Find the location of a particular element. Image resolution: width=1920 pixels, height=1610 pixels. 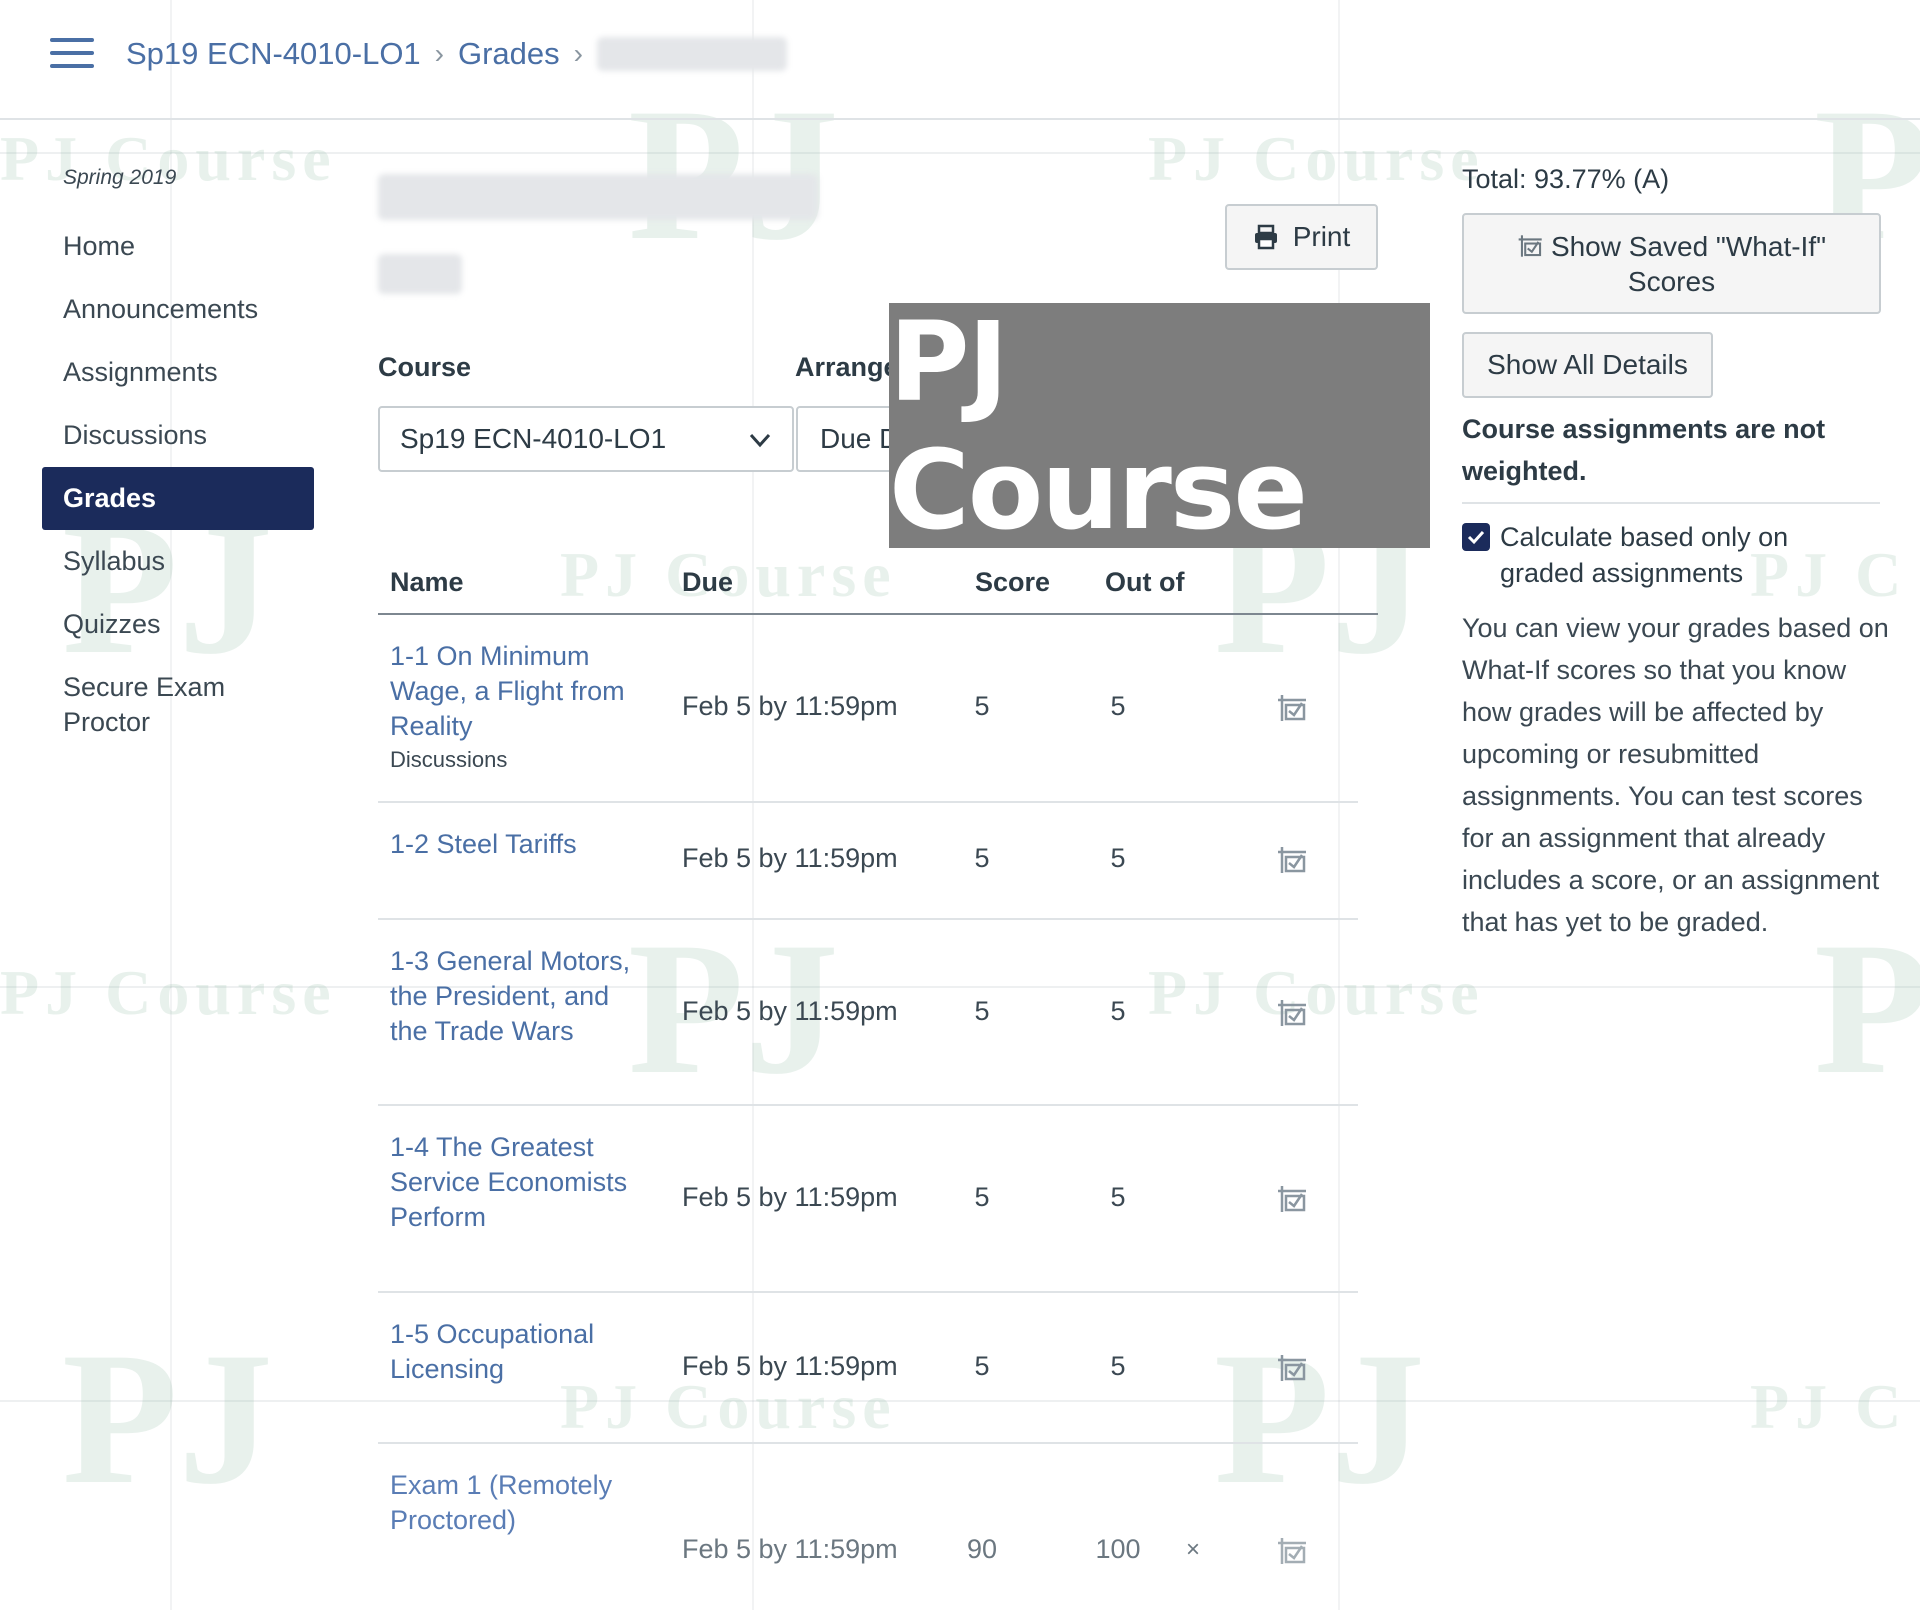

nav-item-secure-exam-proctor: Secure Exam Proctor is located at coordinates (152, 705).